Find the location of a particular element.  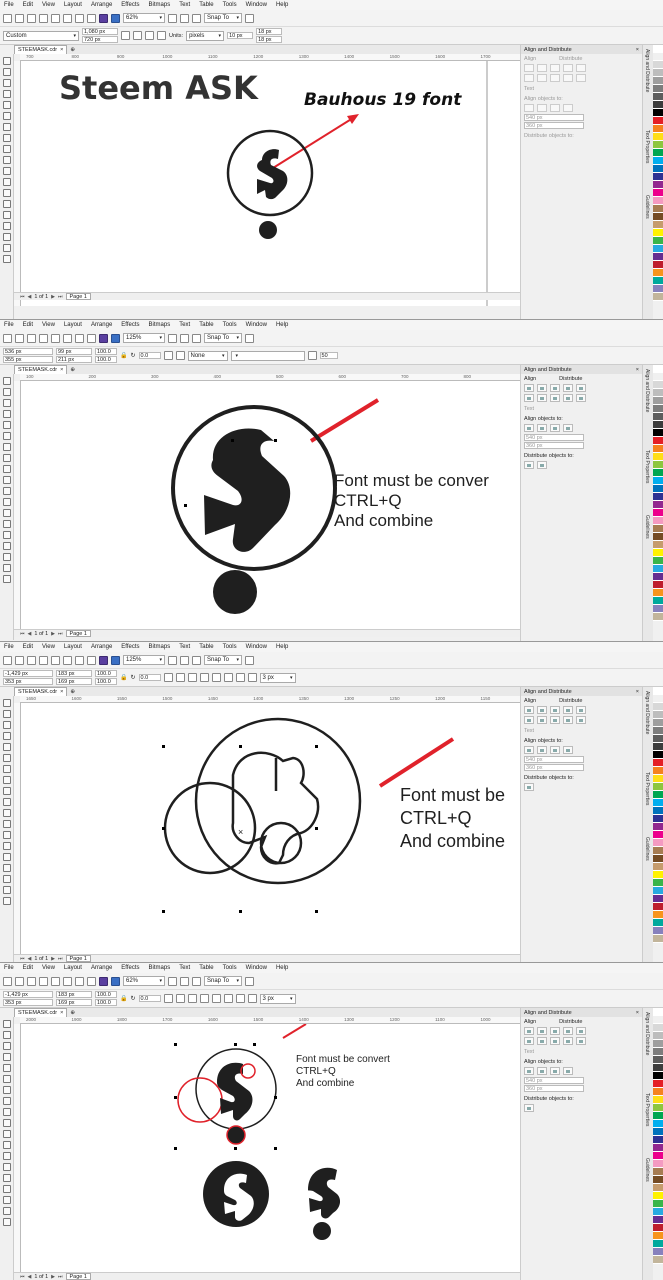

distribute-selection-icon is located at coordinates (529, 465).